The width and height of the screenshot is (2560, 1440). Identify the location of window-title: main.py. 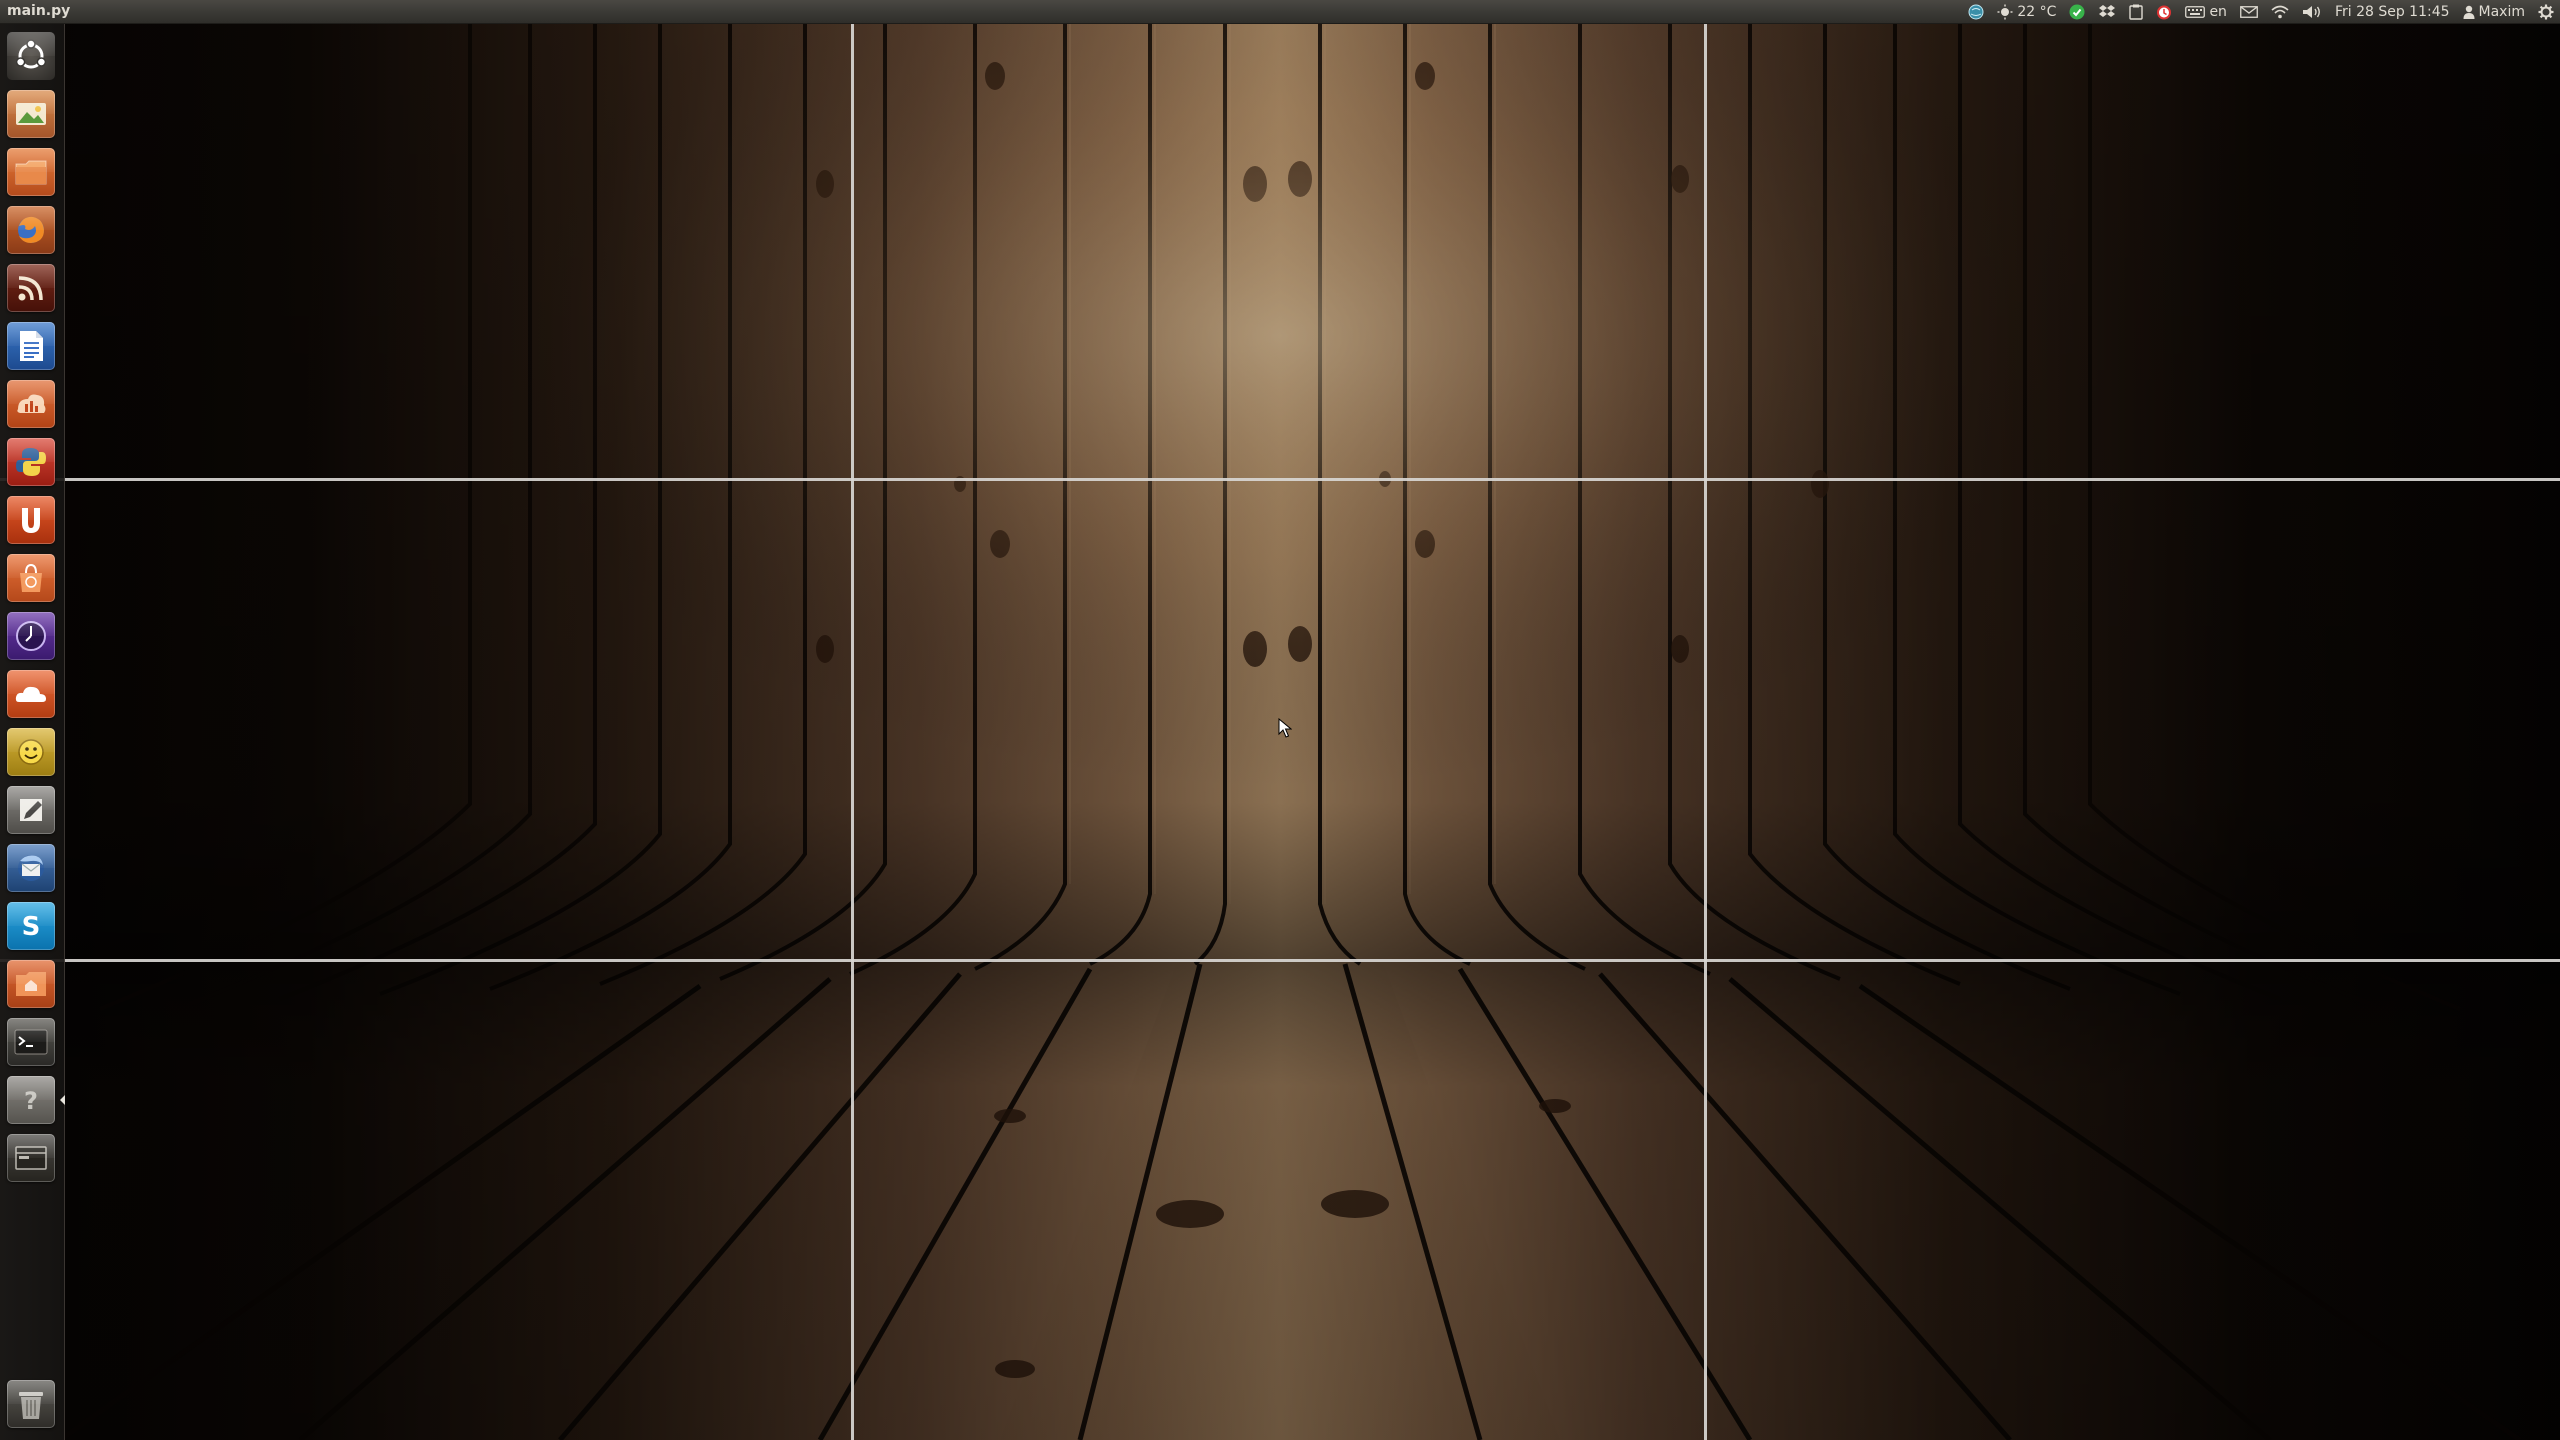
(38, 11).